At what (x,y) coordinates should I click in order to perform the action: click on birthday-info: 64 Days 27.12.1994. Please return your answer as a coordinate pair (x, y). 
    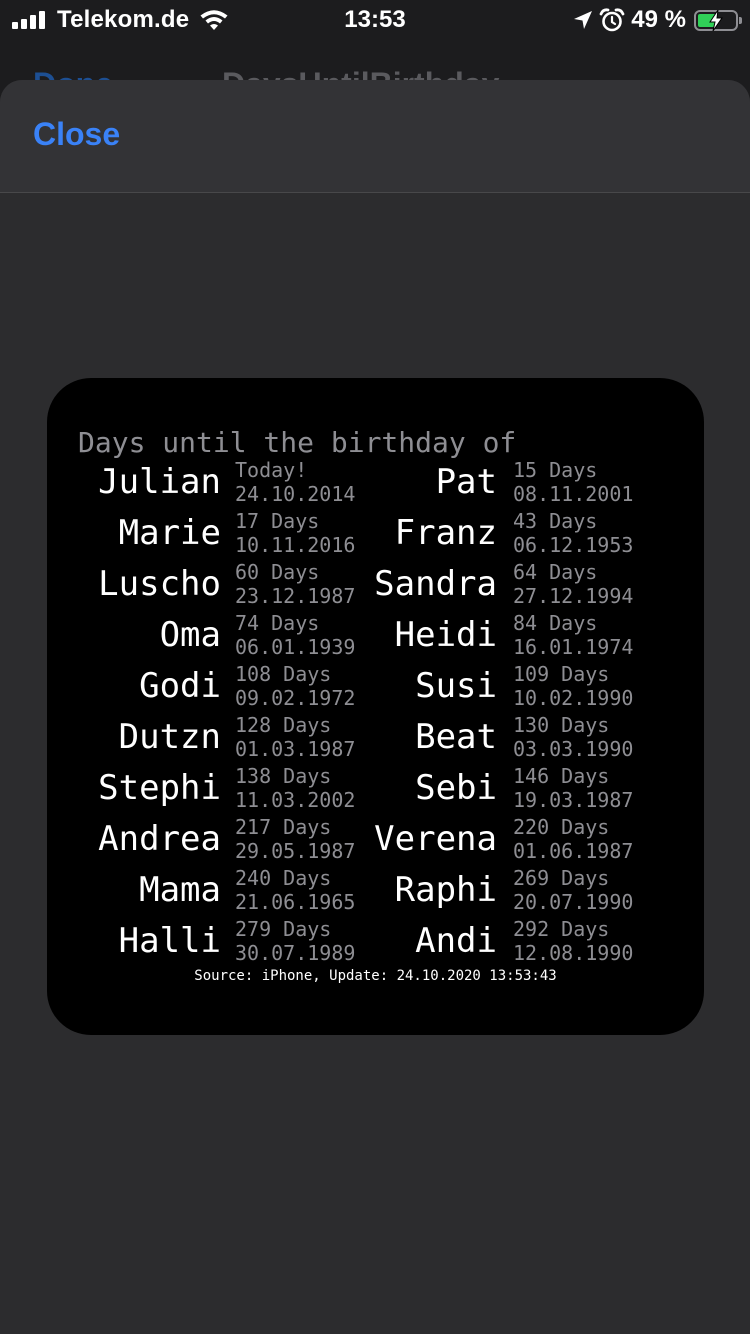
    Looking at the image, I should click on (573, 584).